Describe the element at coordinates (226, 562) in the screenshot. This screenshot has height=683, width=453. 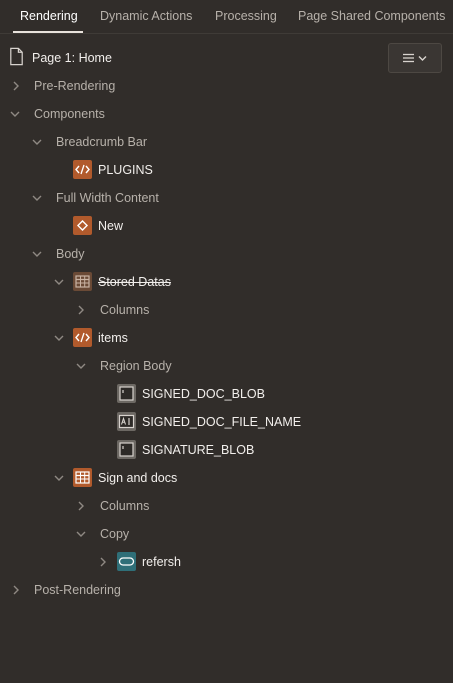
I see `tree-node-refersh: refersh` at that location.